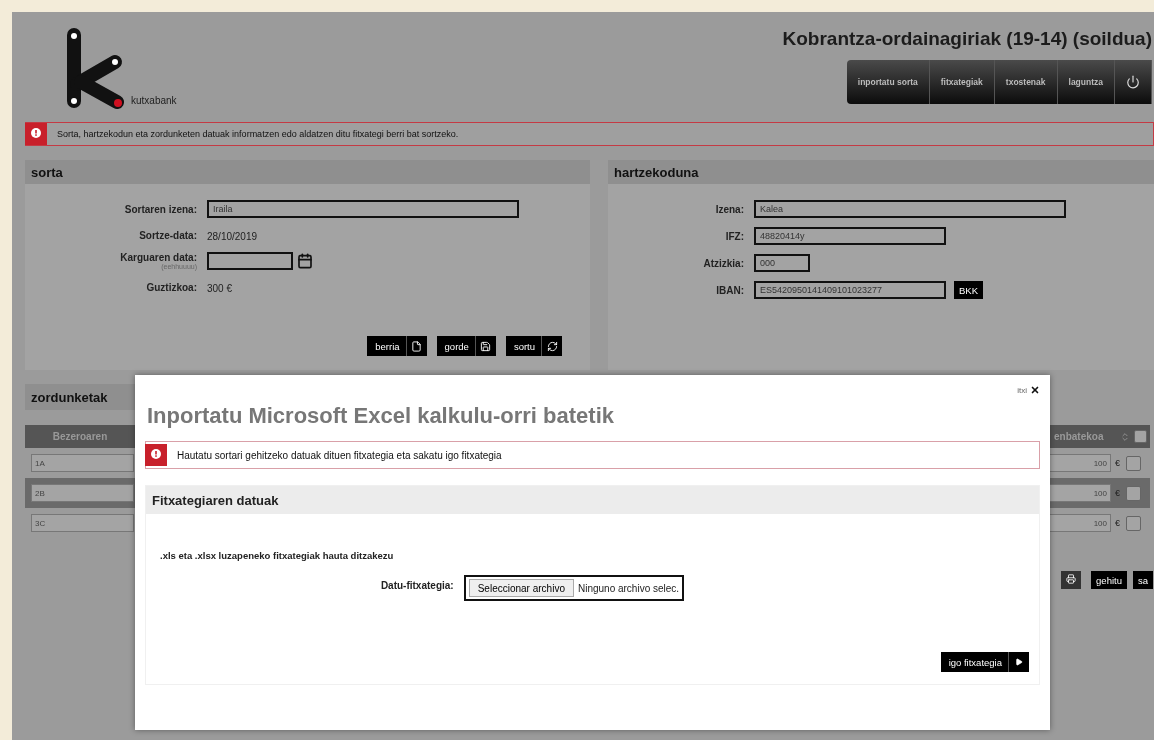 The height and width of the screenshot is (740, 1154). I want to click on calendar-icon, so click(305, 261).